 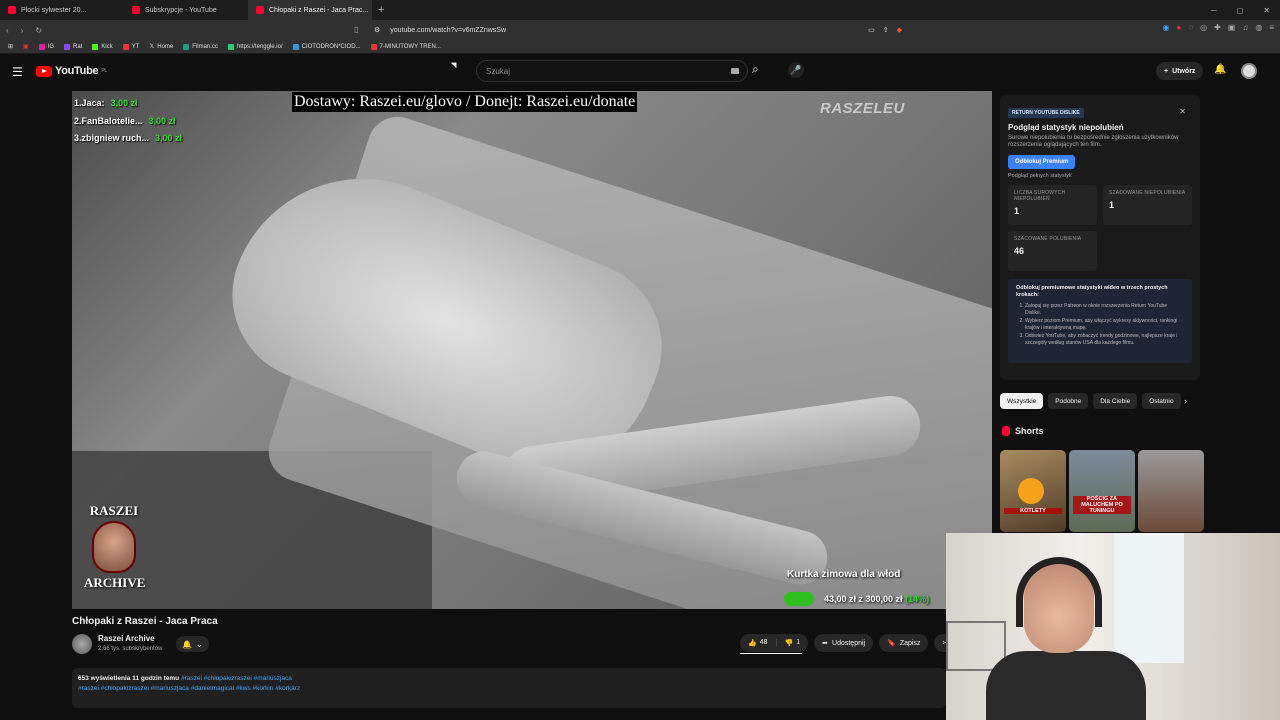 What do you see at coordinates (1059, 592) in the screenshot?
I see `headphones-icon` at bounding box center [1059, 592].